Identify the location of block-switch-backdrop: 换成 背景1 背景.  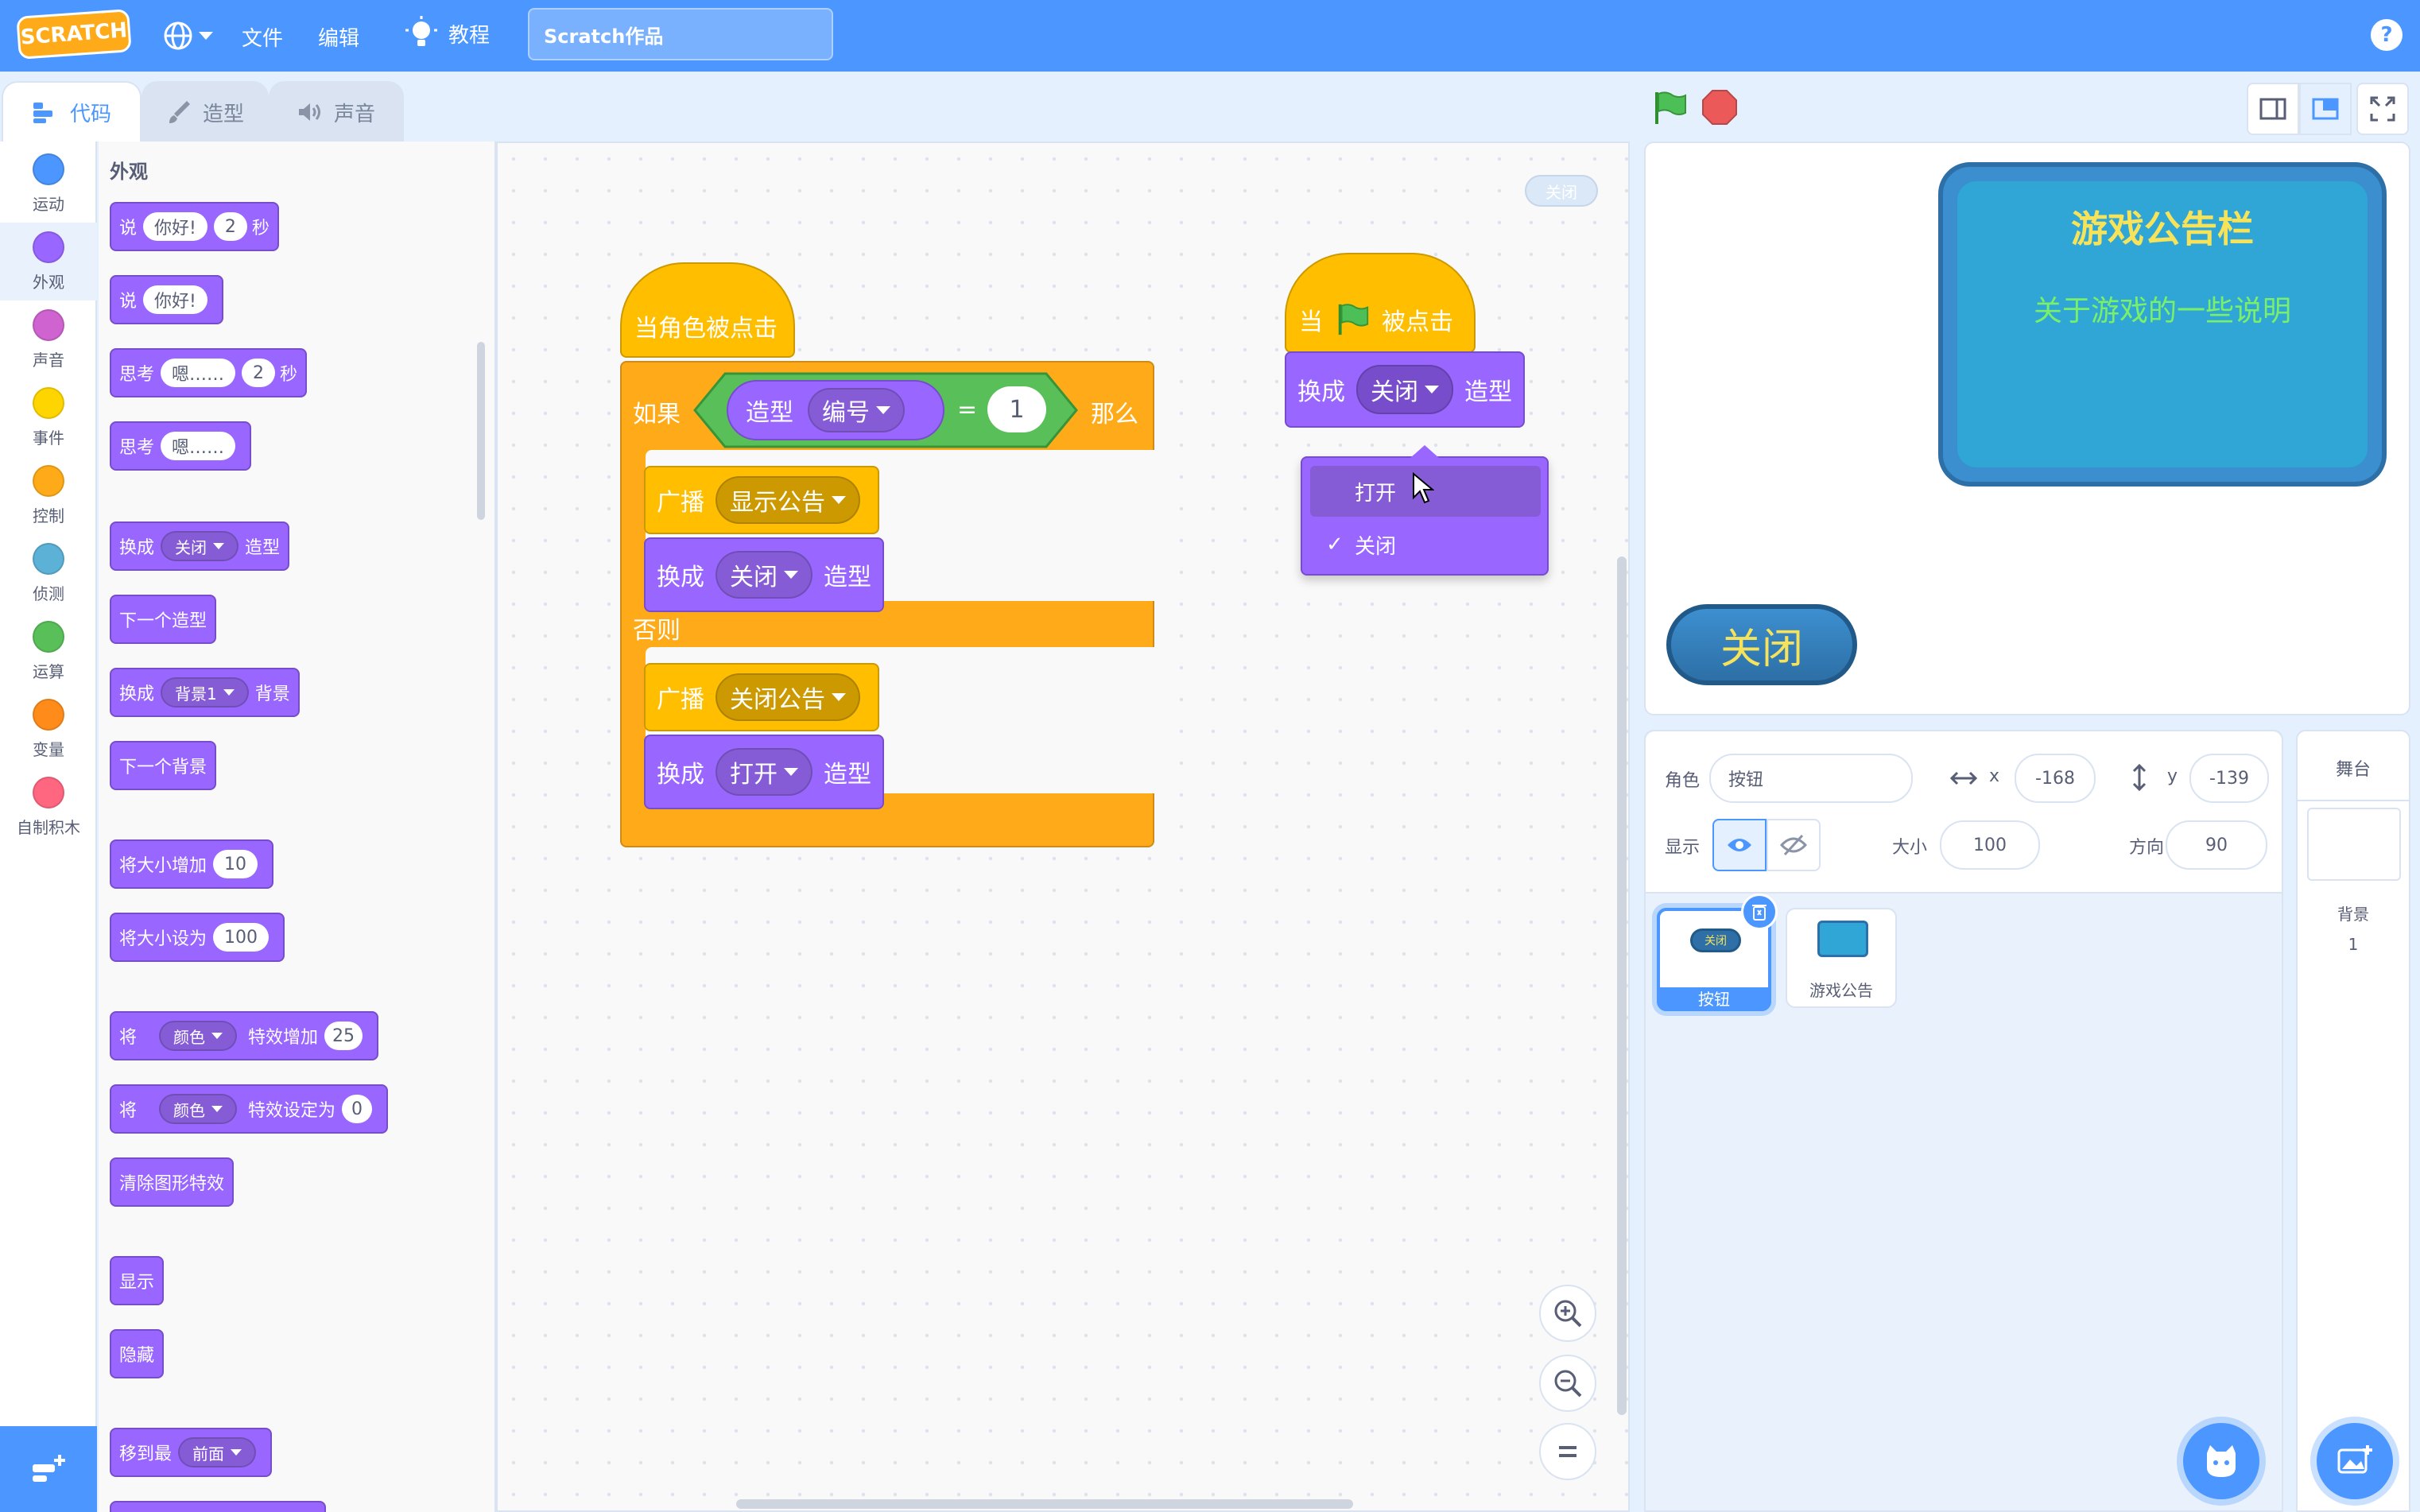
(205, 692).